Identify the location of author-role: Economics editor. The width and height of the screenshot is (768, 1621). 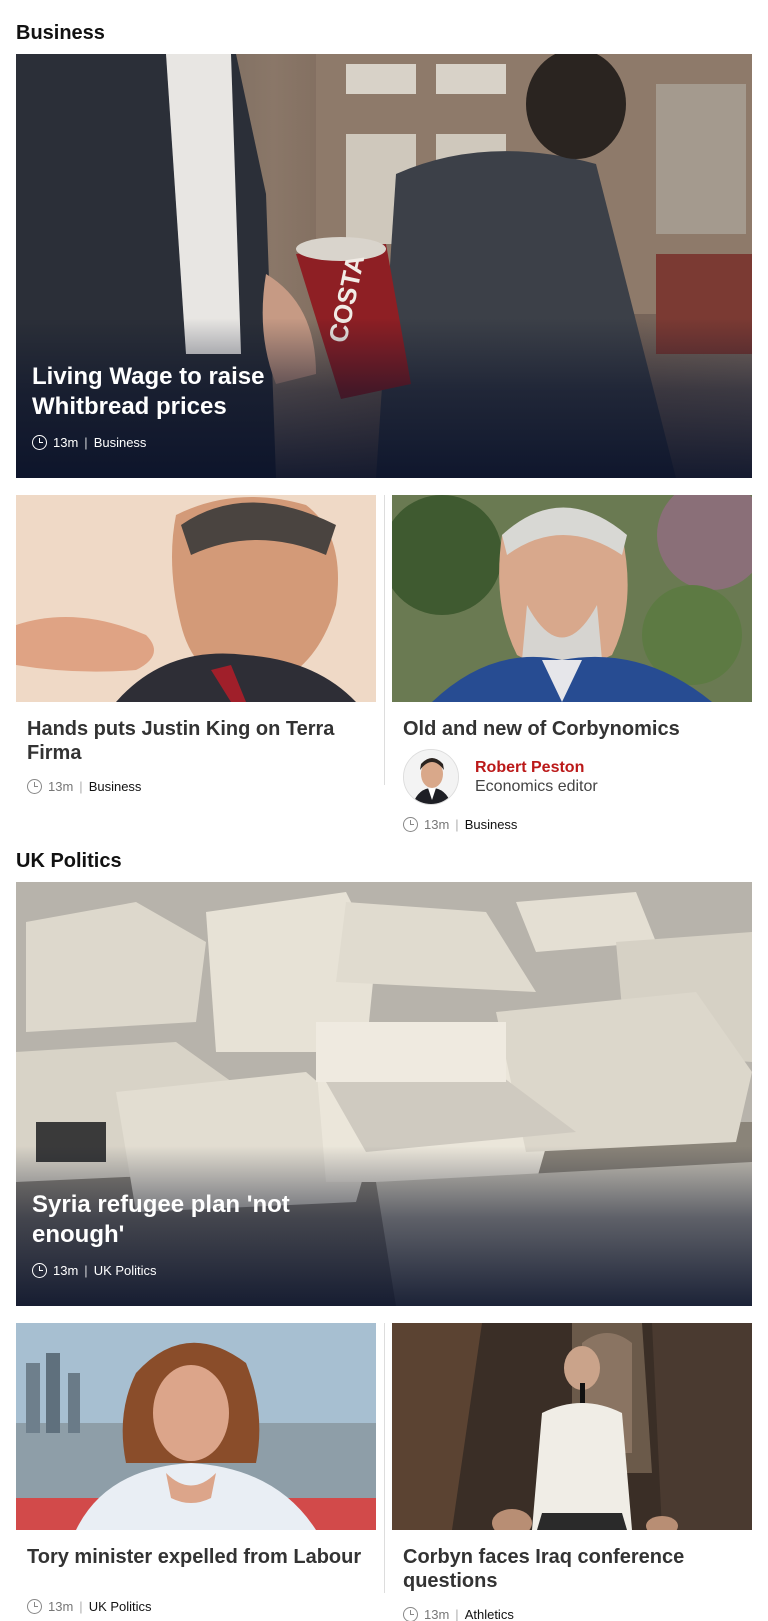
(536, 786).